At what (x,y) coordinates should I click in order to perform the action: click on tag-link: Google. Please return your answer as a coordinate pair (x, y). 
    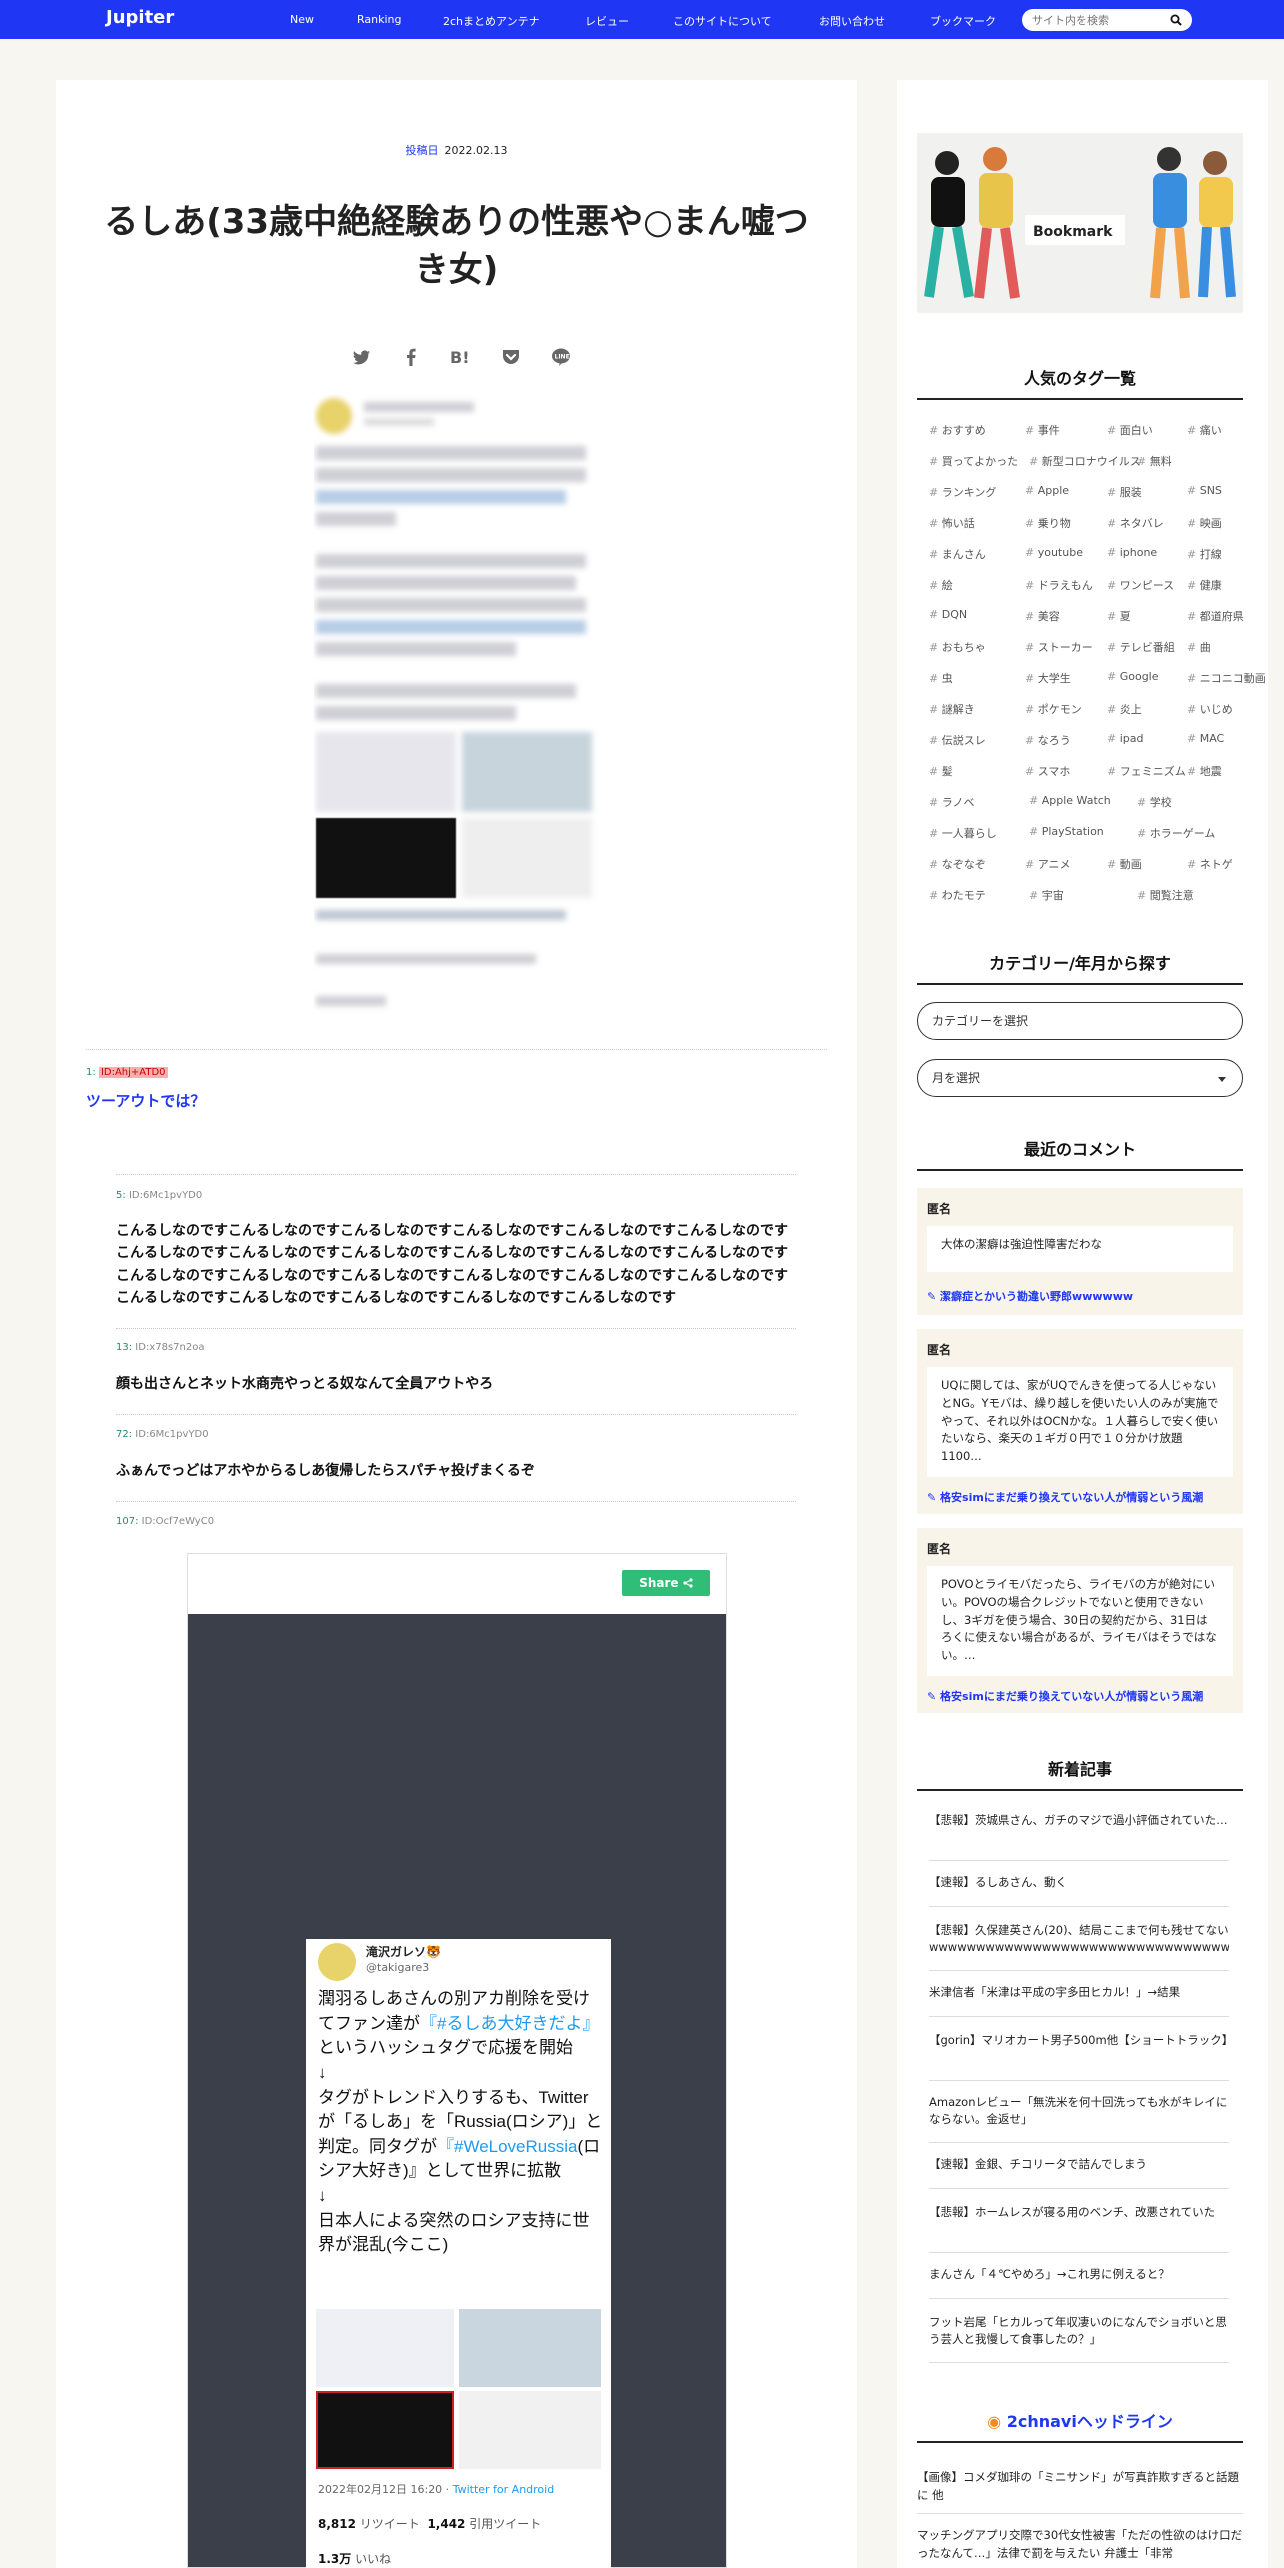
    Looking at the image, I should click on (1133, 676).